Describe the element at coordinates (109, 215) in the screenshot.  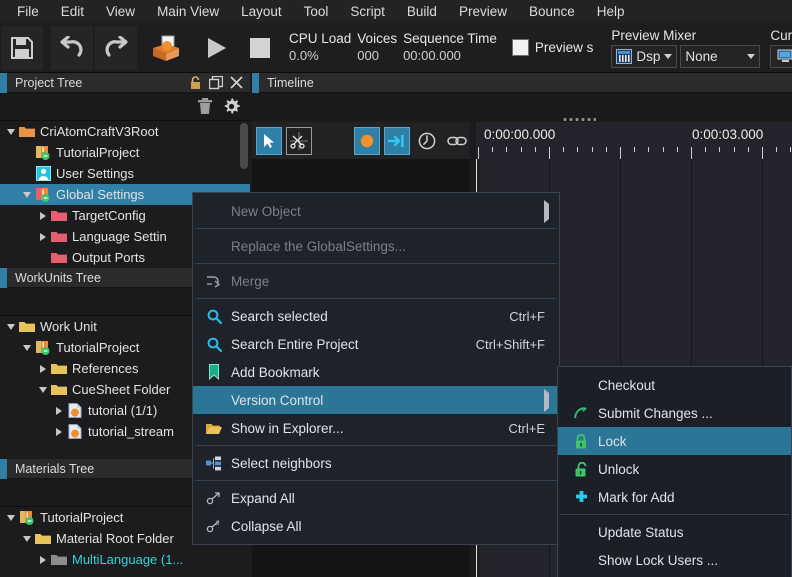
I see `tree-item-label: TargetConfig` at that location.